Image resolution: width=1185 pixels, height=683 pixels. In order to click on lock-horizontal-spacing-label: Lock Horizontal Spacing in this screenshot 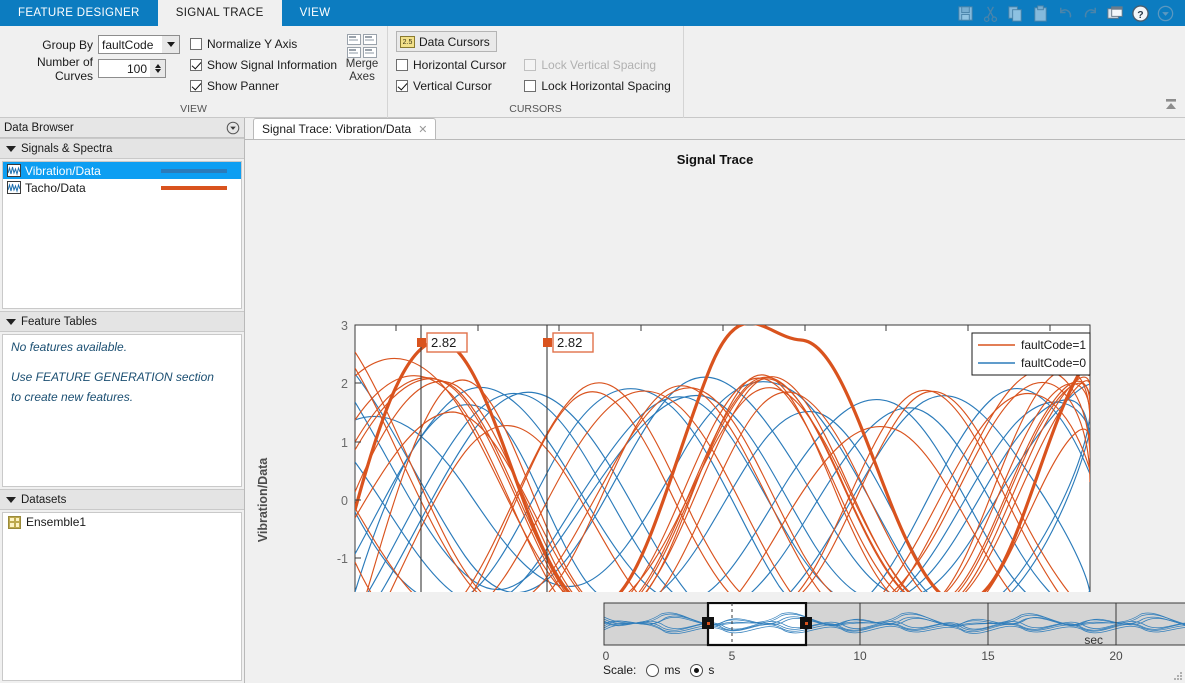, I will do `click(606, 85)`.